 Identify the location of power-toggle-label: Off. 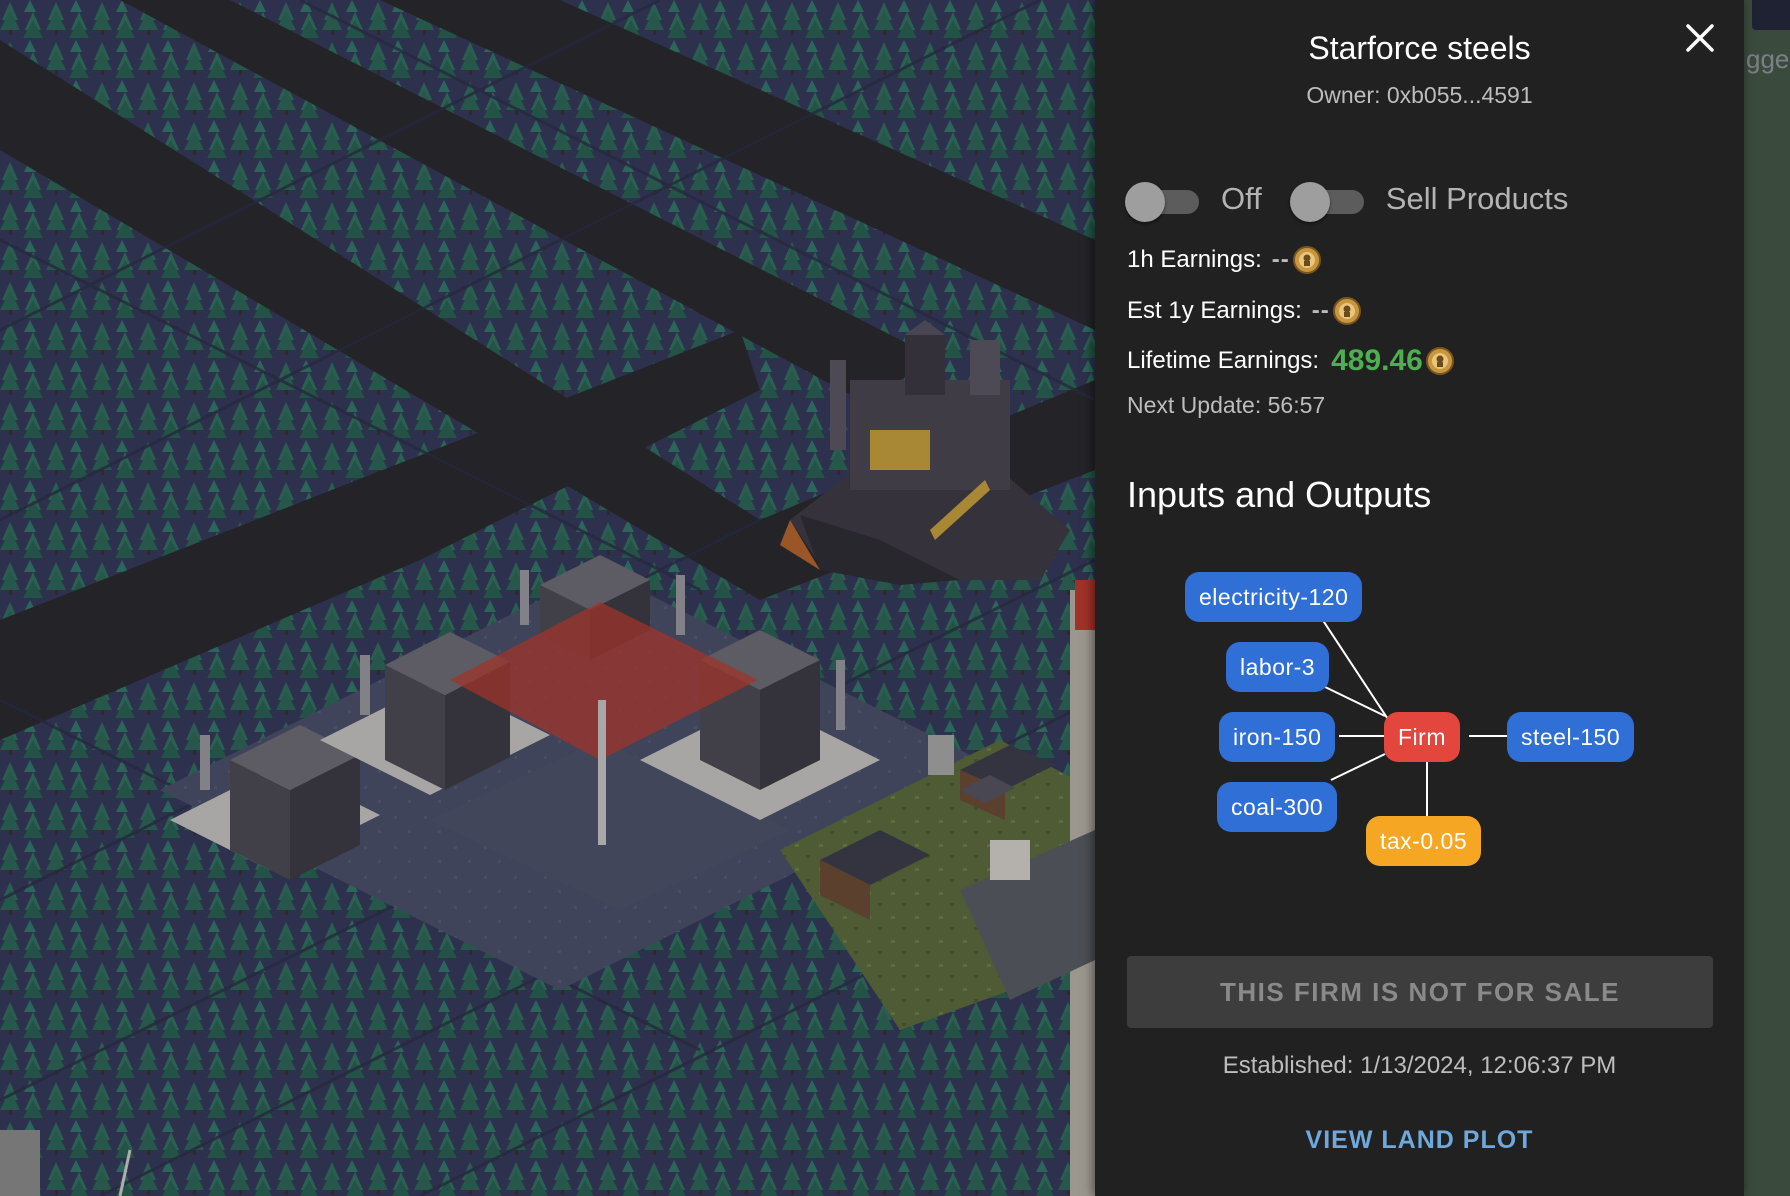
(1241, 198).